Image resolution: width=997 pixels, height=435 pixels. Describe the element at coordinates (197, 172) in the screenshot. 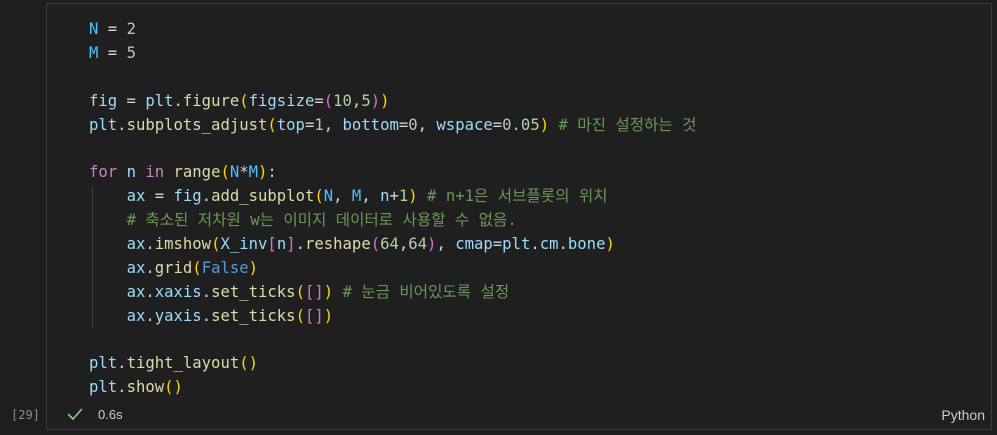

I see `code-token: range` at that location.